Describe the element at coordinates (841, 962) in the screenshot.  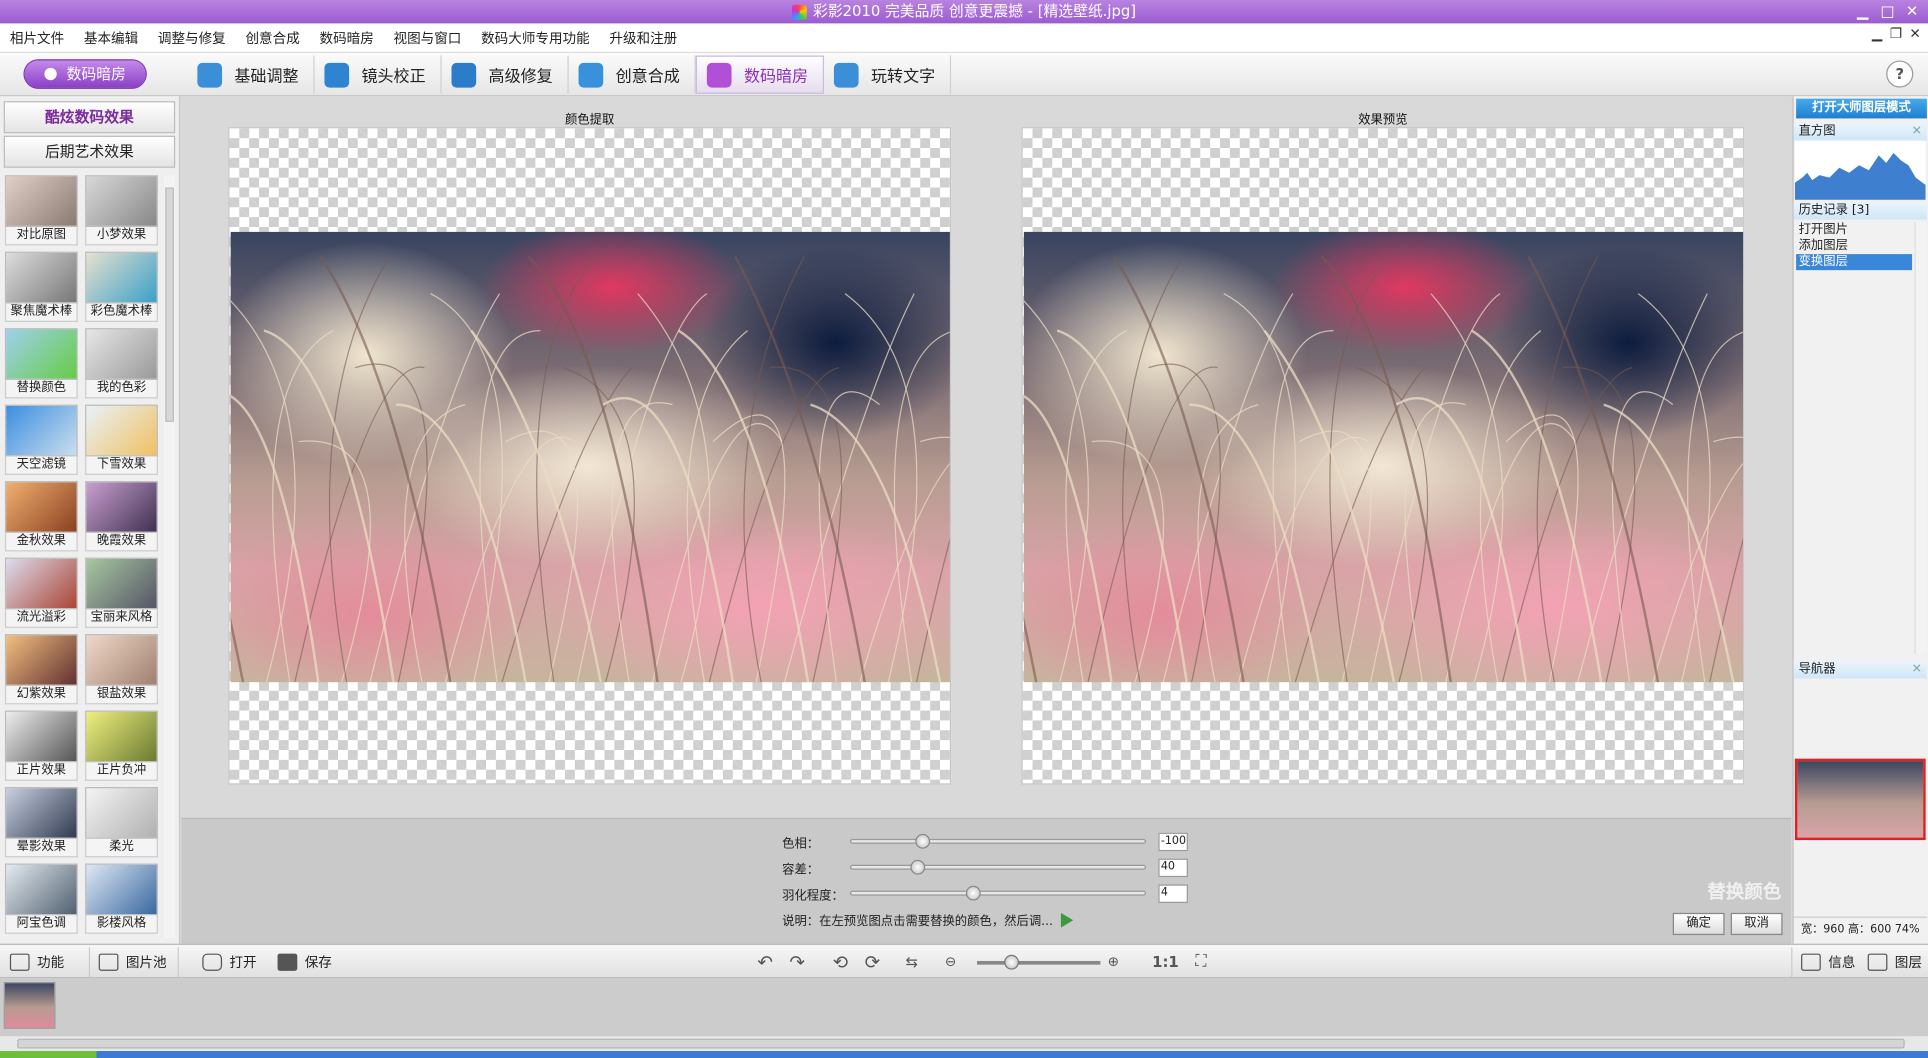
I see `rotate-left-icon: ⟲` at that location.